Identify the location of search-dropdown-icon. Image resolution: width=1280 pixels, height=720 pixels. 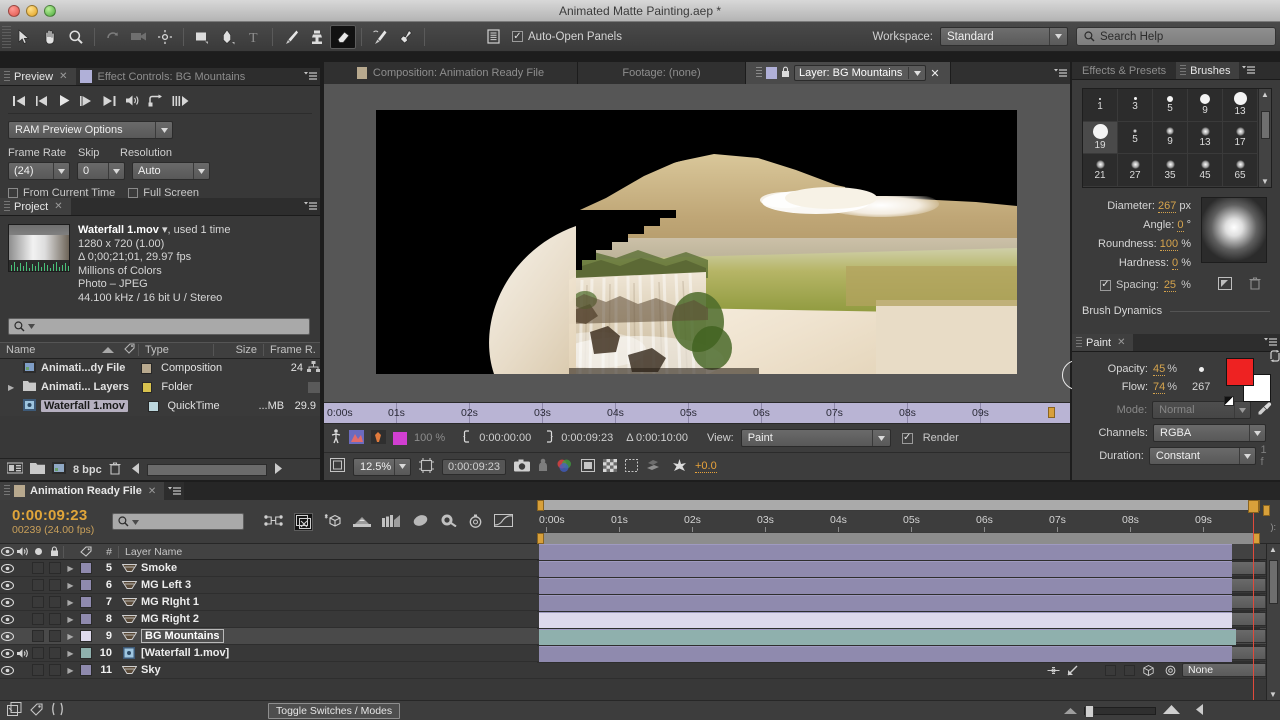
(135, 522).